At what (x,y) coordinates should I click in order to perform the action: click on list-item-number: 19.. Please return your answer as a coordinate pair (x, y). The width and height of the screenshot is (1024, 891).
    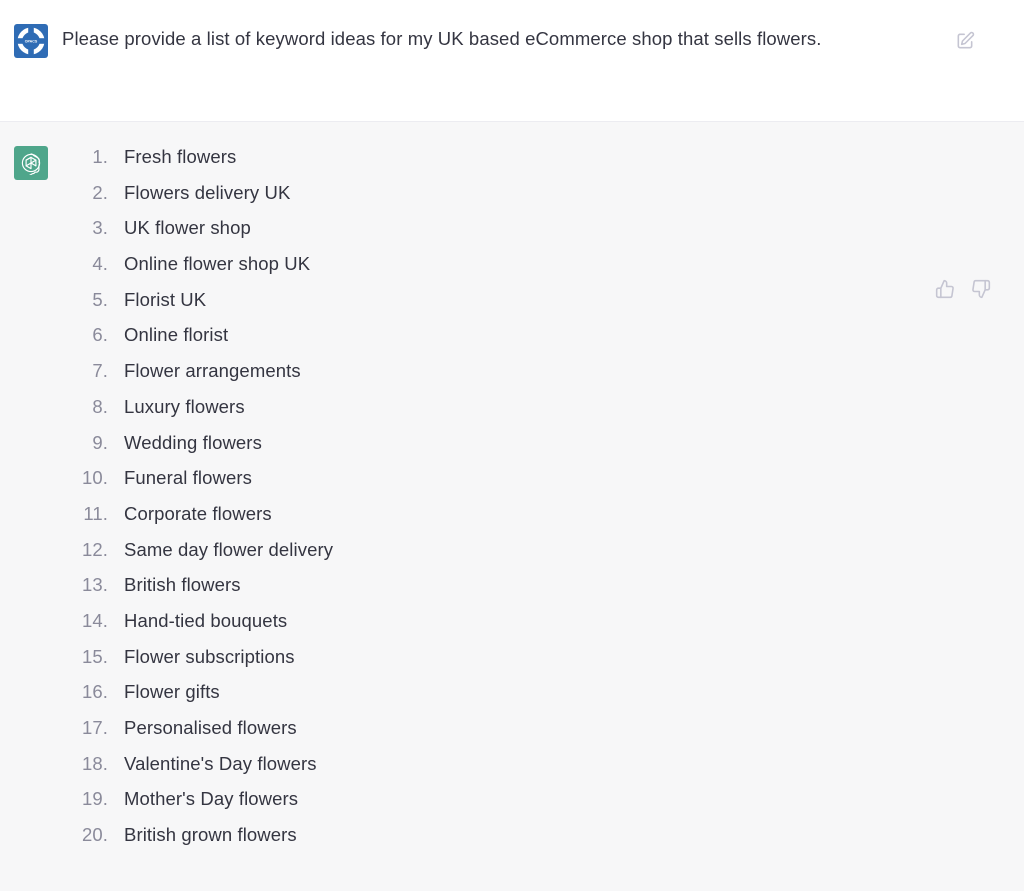
    Looking at the image, I should click on (94, 799).